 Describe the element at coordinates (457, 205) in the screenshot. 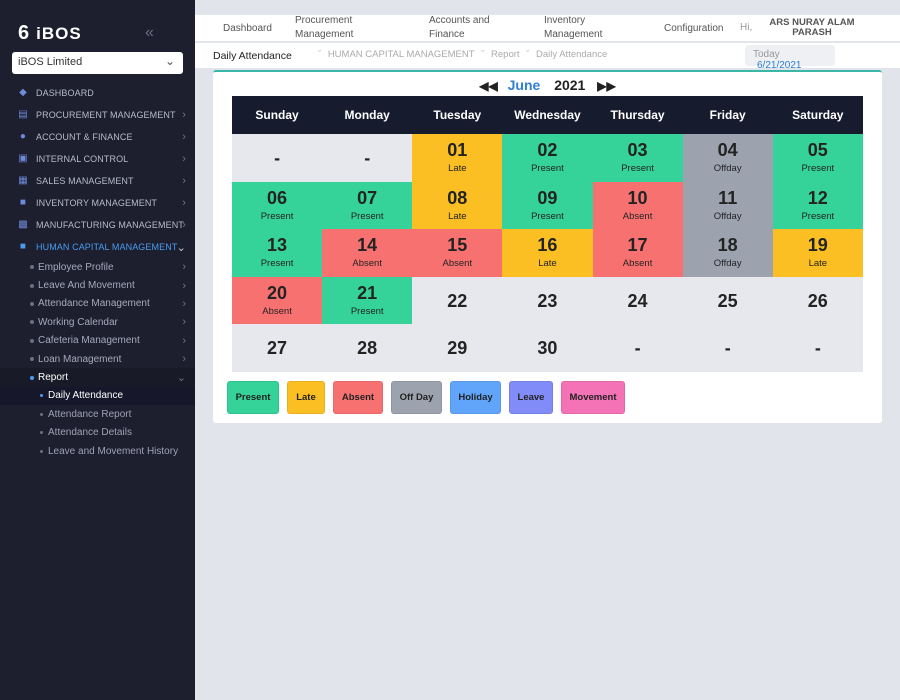

I see `calendar-day-cell: 08 Late` at that location.